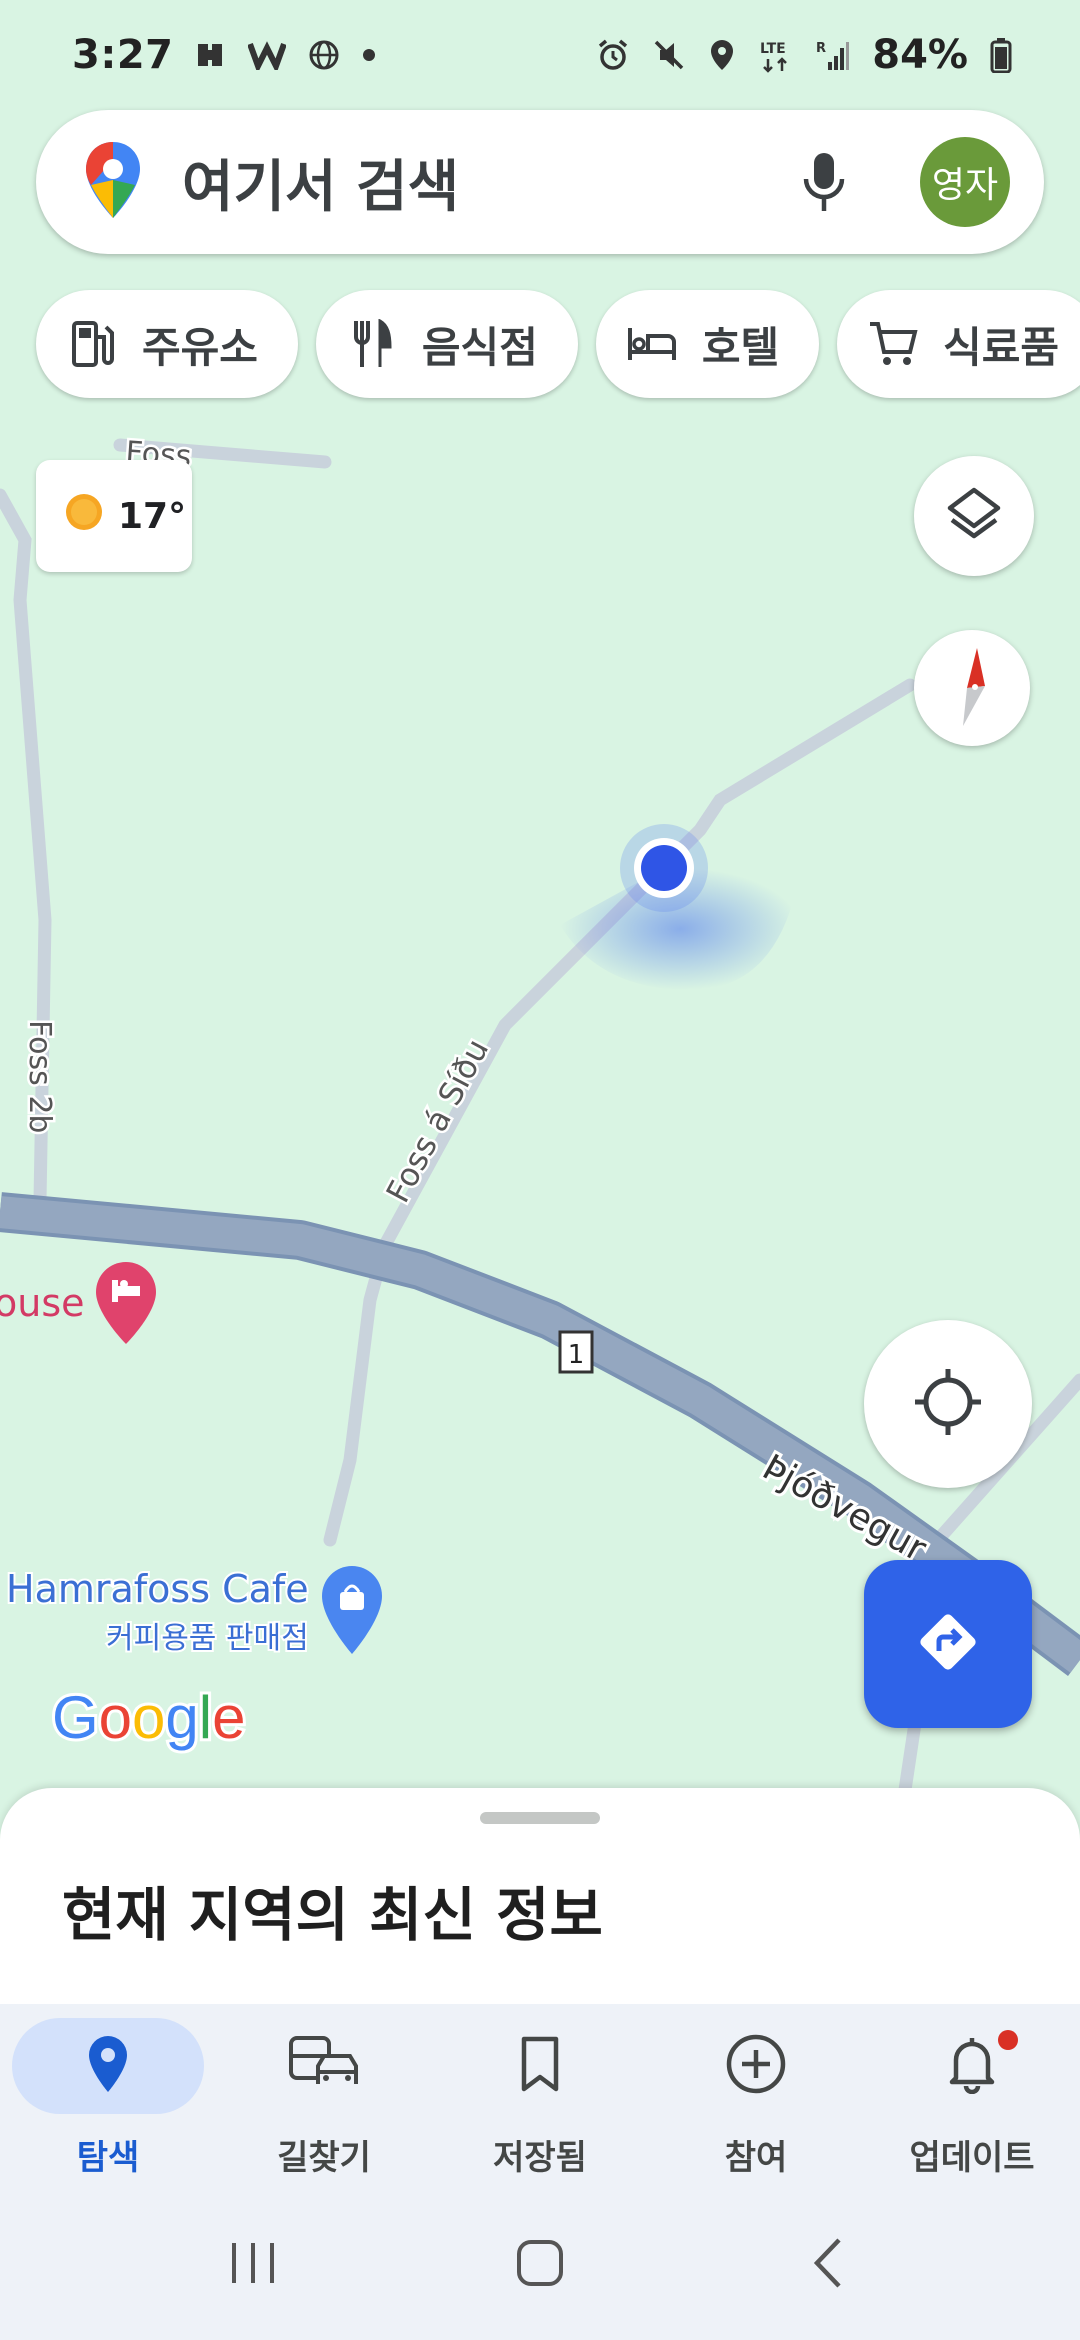 This screenshot has height=2340, width=1080. Describe the element at coordinates (1008, 2040) in the screenshot. I see `notification-badge` at that location.